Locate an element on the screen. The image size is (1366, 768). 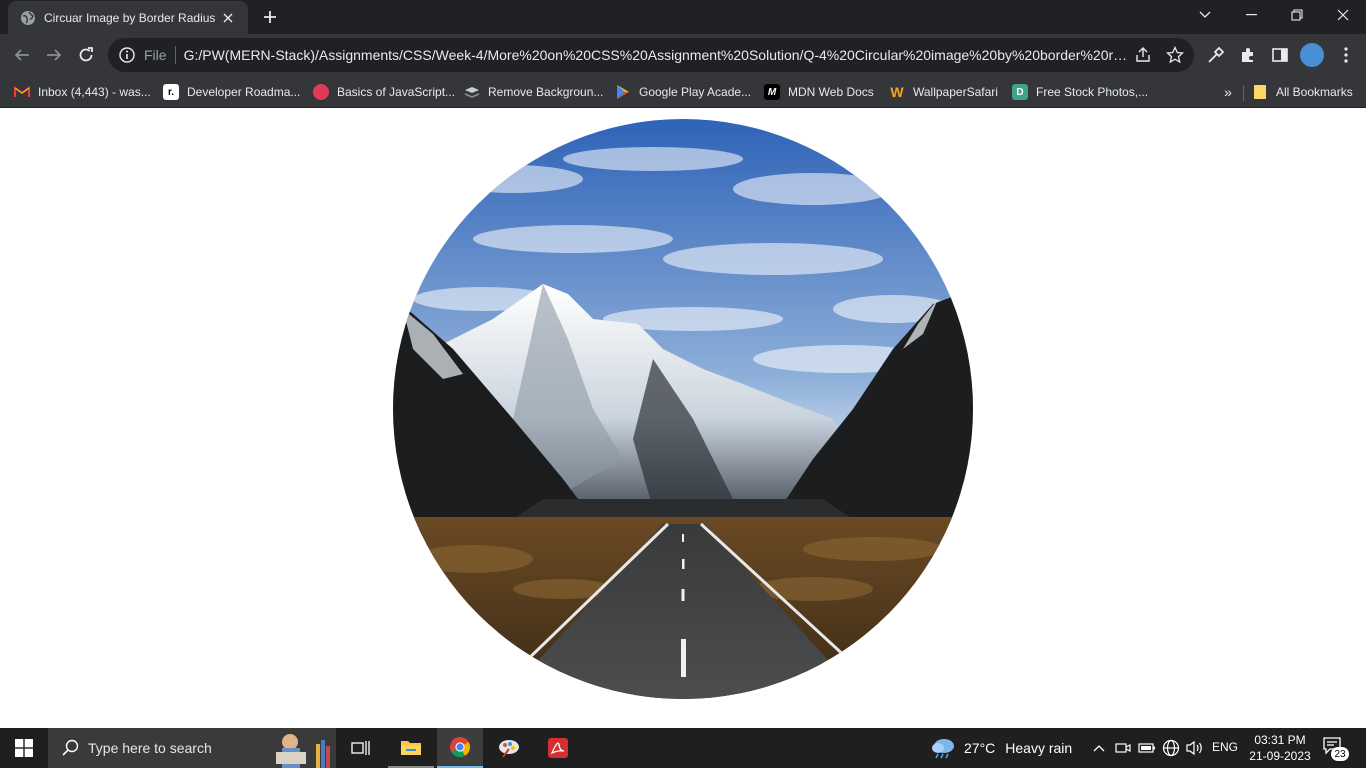
meet-now-camera-icon is located at coordinates (1123, 748).